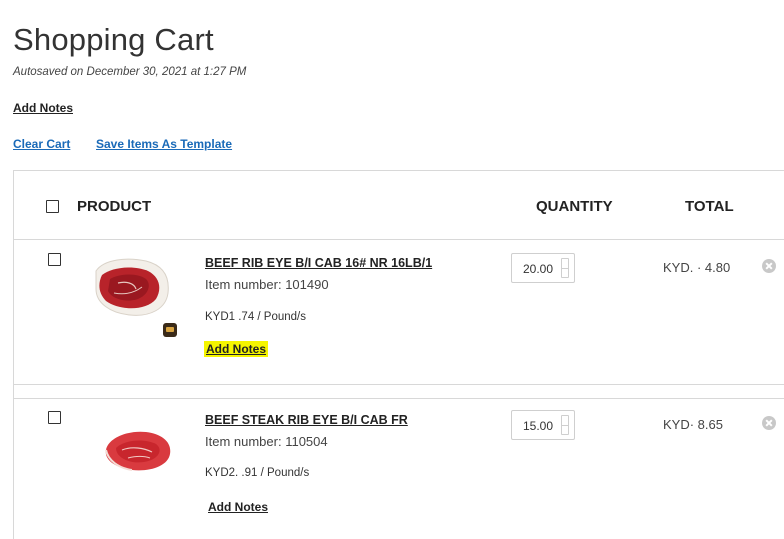  What do you see at coordinates (52, 206) in the screenshot?
I see `select-all-checkbox` at bounding box center [52, 206].